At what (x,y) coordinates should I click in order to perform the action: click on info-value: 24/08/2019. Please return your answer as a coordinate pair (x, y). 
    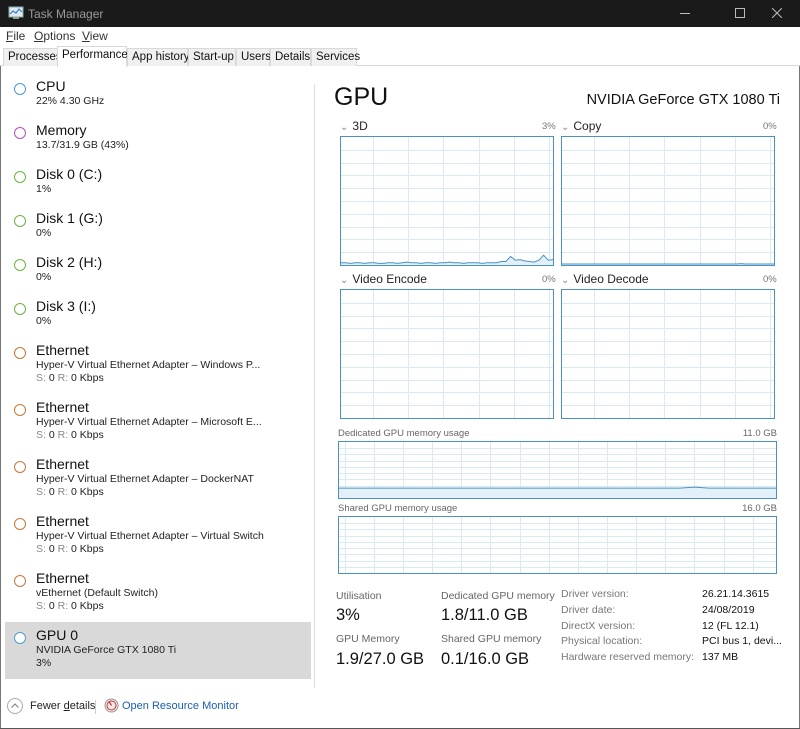
    Looking at the image, I should click on (728, 609).